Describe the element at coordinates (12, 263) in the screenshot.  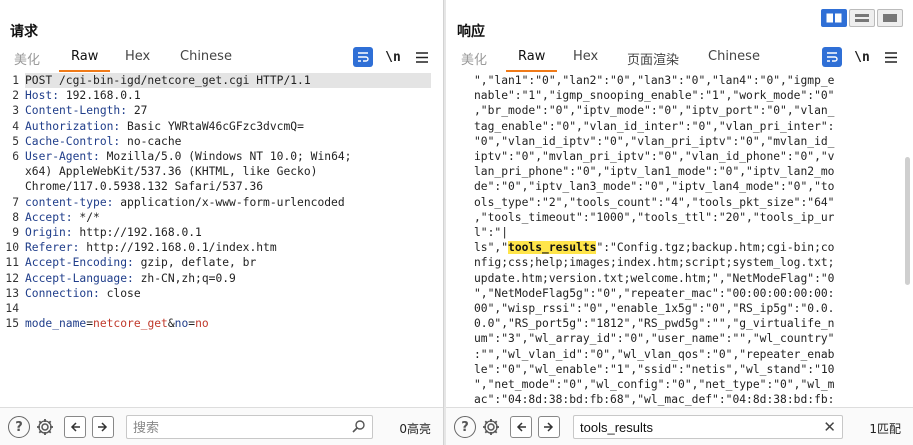
I see `line-number: 11` at that location.